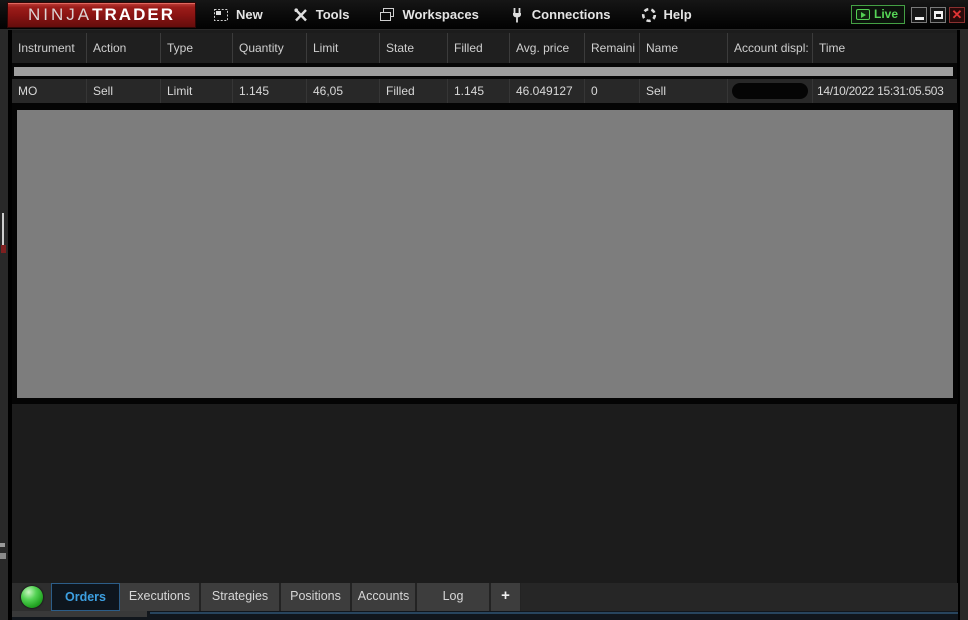  What do you see at coordinates (49, 91) in the screenshot?
I see `cell-instrument: MO` at bounding box center [49, 91].